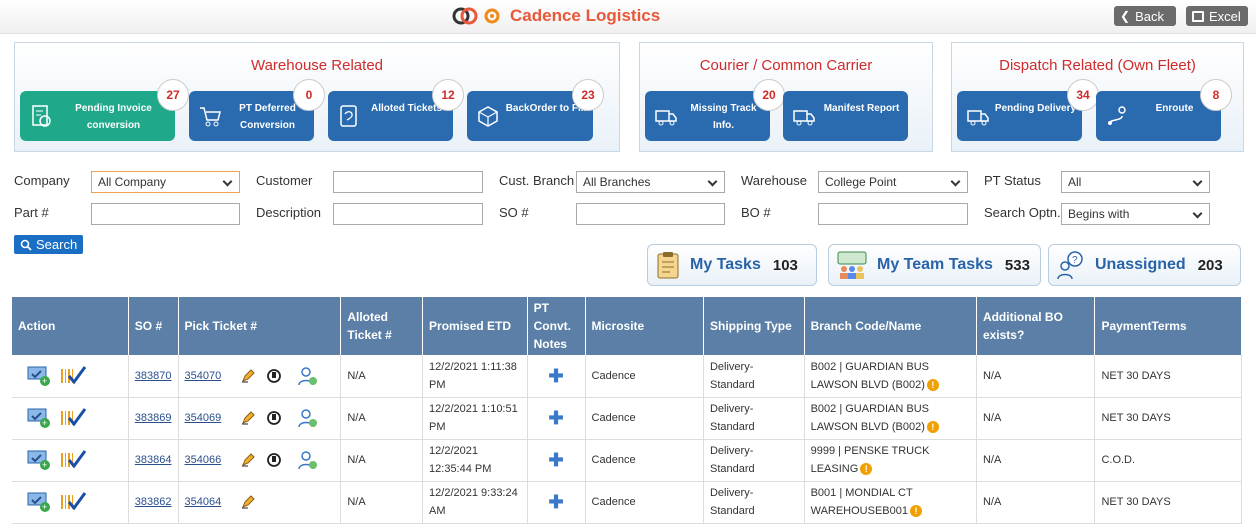 The height and width of the screenshot is (527, 1256). Describe the element at coordinates (260, 502) in the screenshot. I see `pick-ticket-cell: 354064` at that location.